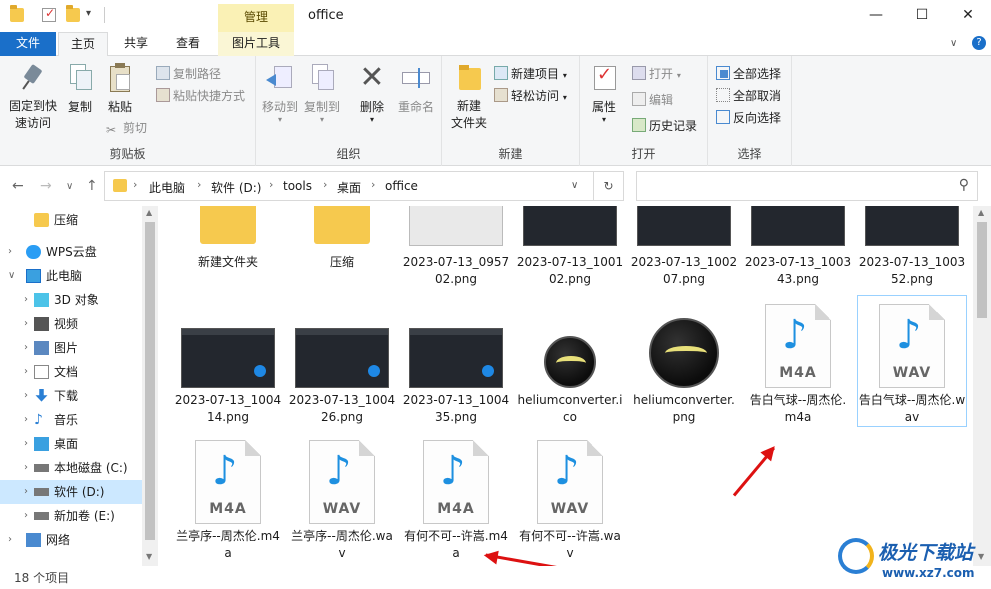  What do you see at coordinates (982, 270) in the screenshot?
I see `file-list-scroll-thumb` at bounding box center [982, 270].